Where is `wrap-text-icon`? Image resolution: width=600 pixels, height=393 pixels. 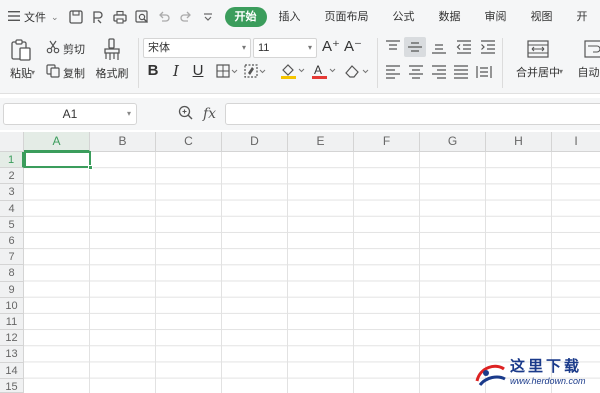
wrap-text-icon is located at coordinates (592, 50).